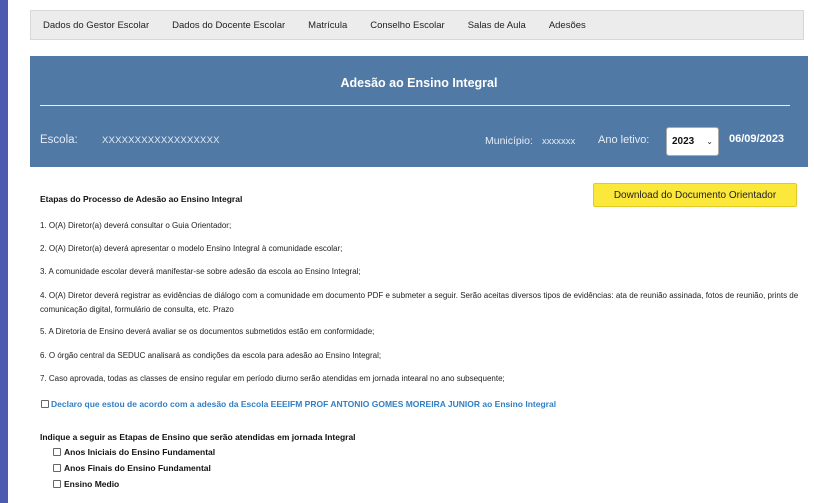 Image resolution: width=814 pixels, height=503 pixels. Describe the element at coordinates (45, 404) in the screenshot. I see `agreement-checkbox` at that location.